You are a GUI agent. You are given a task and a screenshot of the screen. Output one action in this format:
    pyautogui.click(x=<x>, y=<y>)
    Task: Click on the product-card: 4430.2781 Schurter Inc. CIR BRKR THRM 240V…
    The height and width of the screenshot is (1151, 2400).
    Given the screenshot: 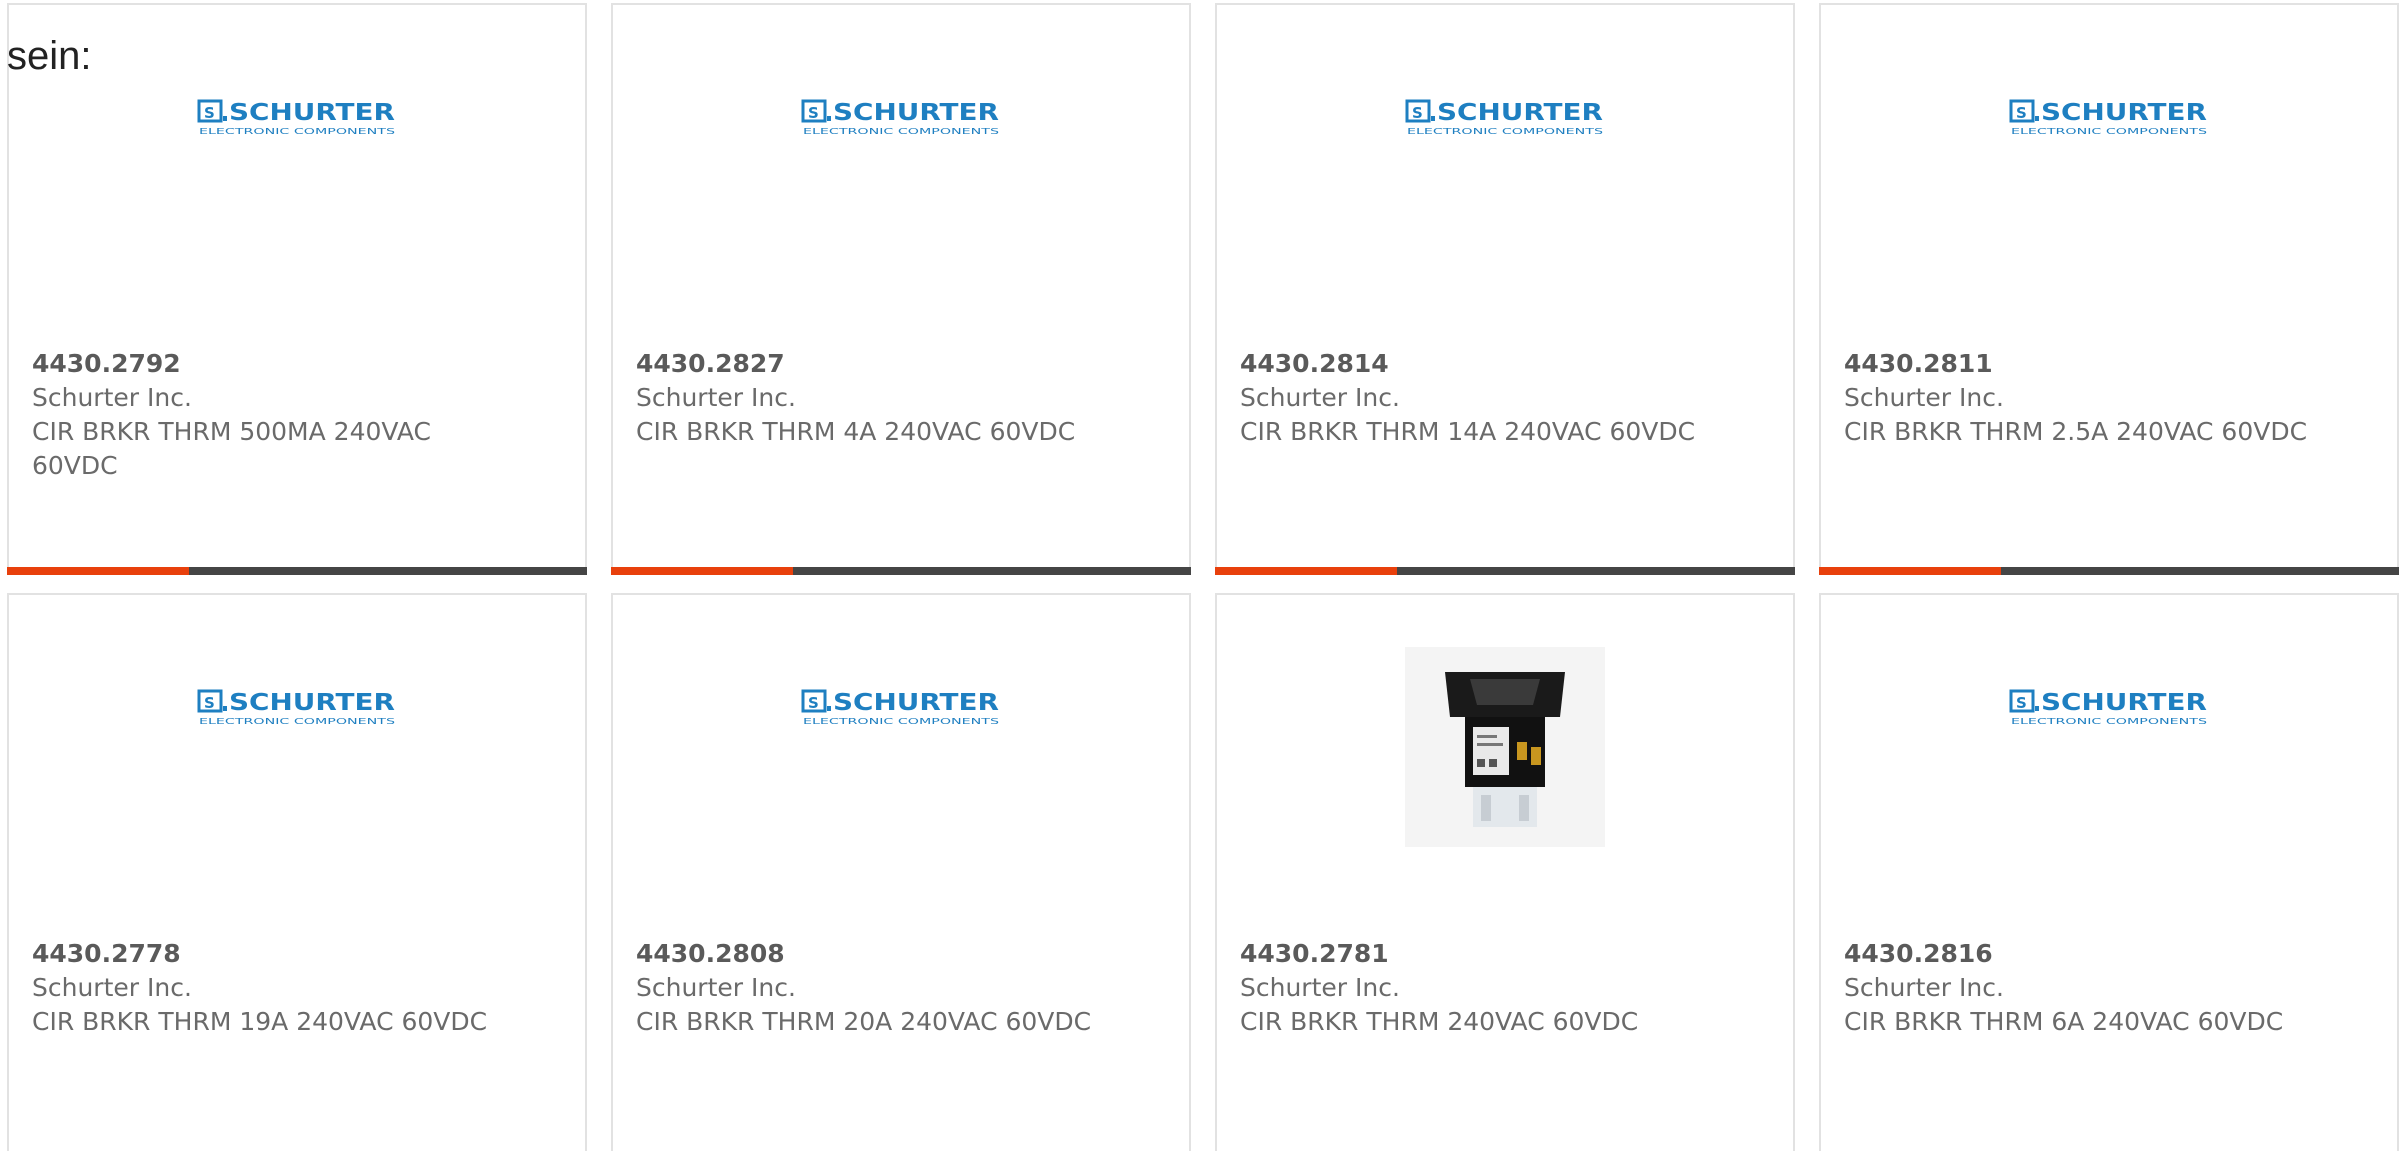 What is the action you would take?
    pyautogui.click(x=1505, y=872)
    